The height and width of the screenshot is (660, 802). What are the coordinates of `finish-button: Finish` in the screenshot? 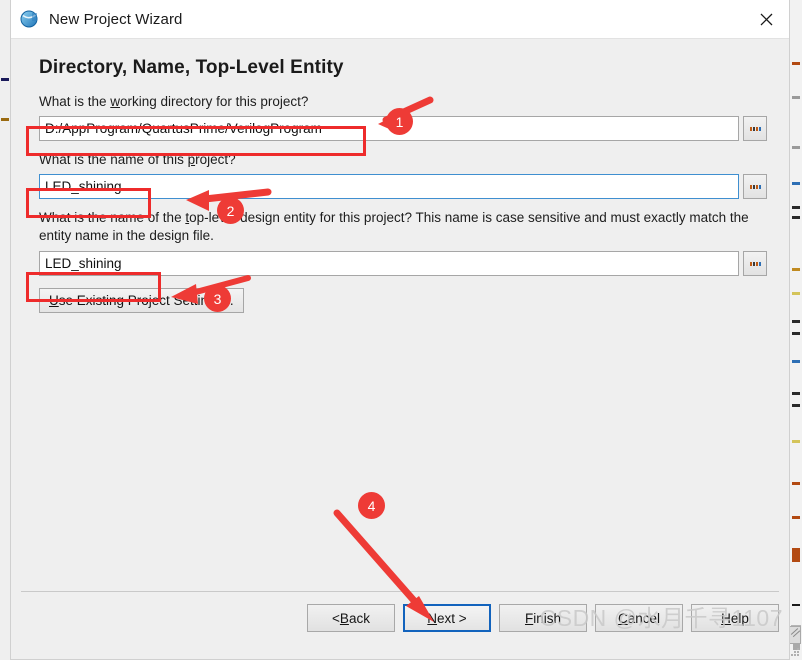 It's located at (543, 618).